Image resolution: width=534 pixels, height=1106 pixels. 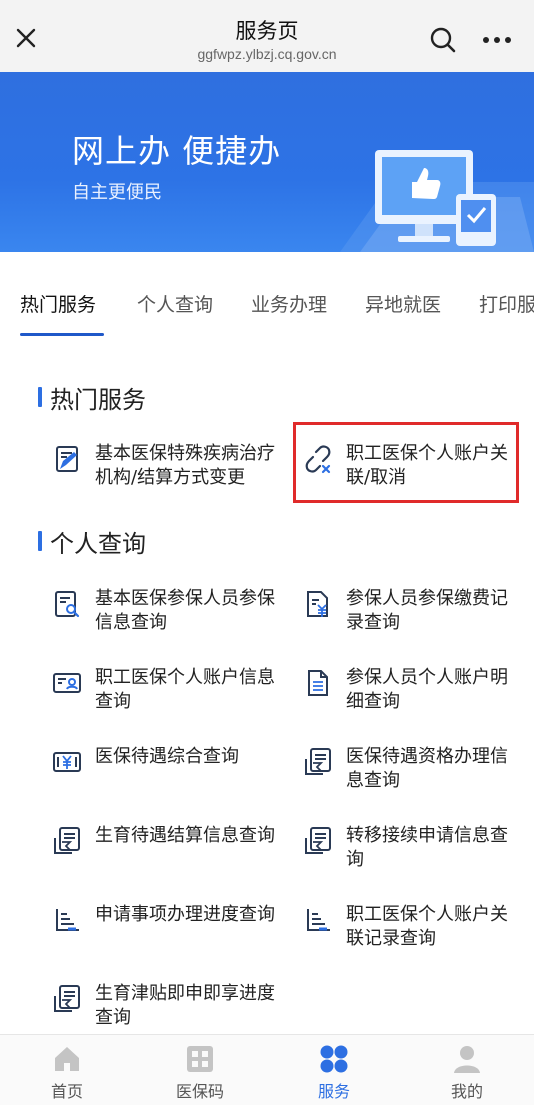 What do you see at coordinates (289, 303) in the screenshot?
I see `tab-business-handling: 业务办理` at bounding box center [289, 303].